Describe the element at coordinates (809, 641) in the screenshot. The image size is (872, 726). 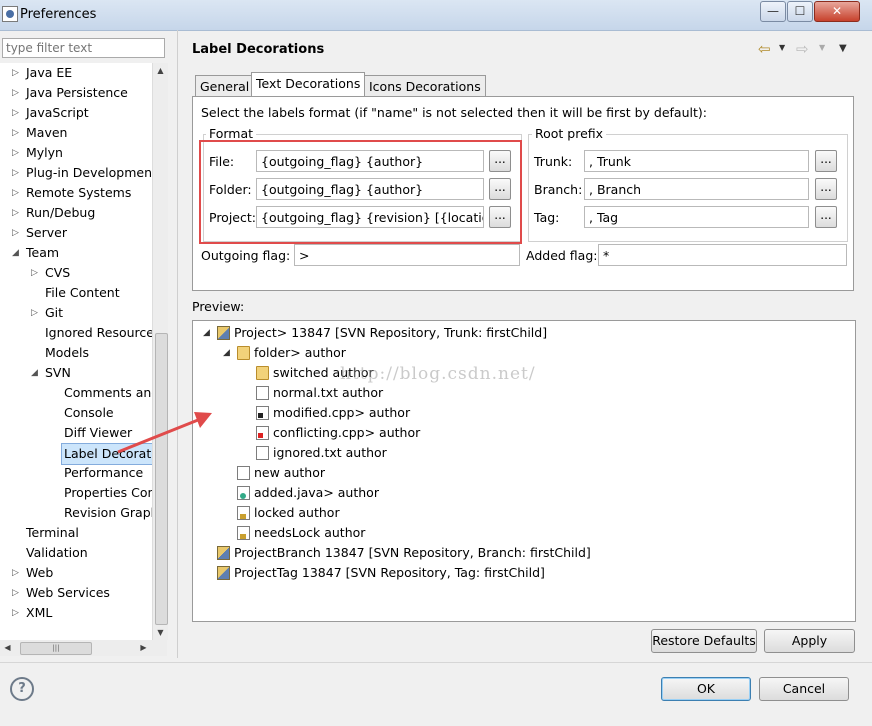
I see `apply-button: Apply` at that location.